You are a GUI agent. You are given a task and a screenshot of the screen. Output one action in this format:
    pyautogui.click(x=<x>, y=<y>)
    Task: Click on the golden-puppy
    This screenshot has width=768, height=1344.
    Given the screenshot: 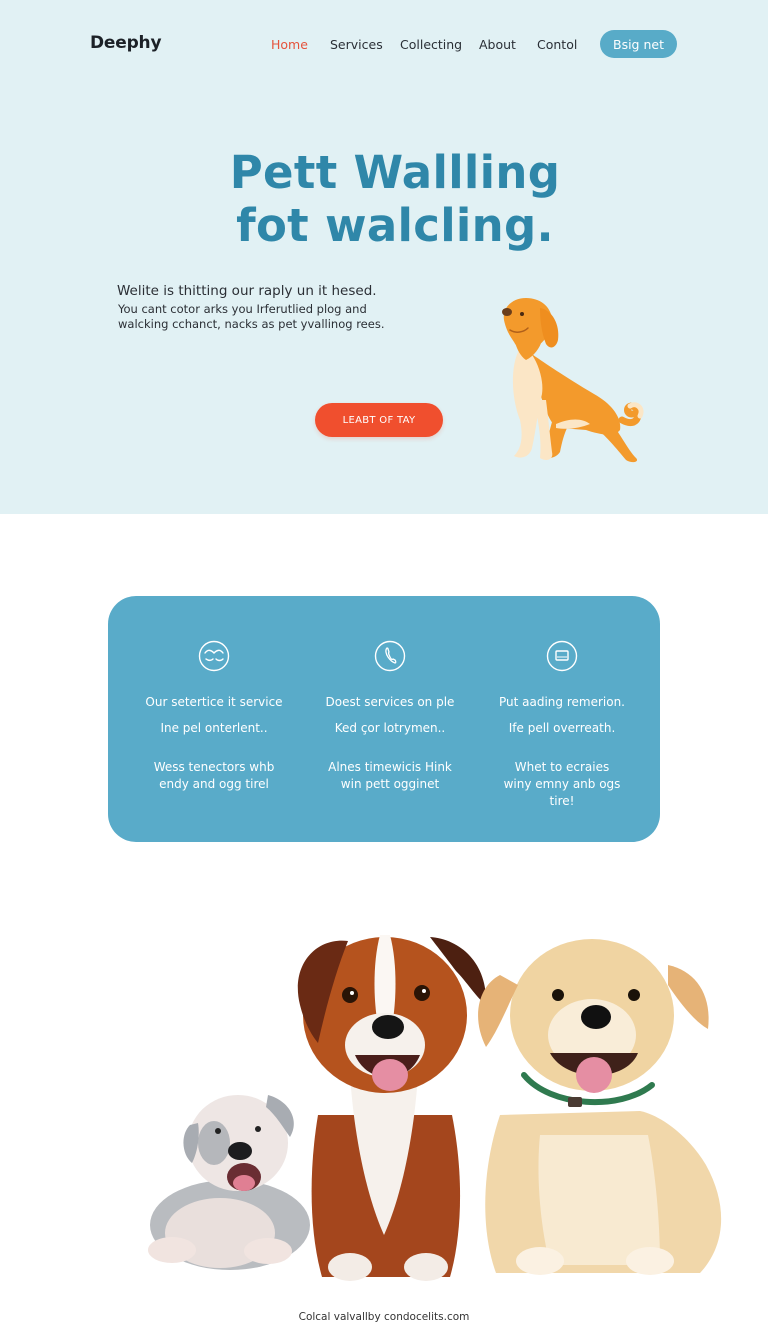 What is the action you would take?
    pyautogui.click(x=600, y=1107)
    